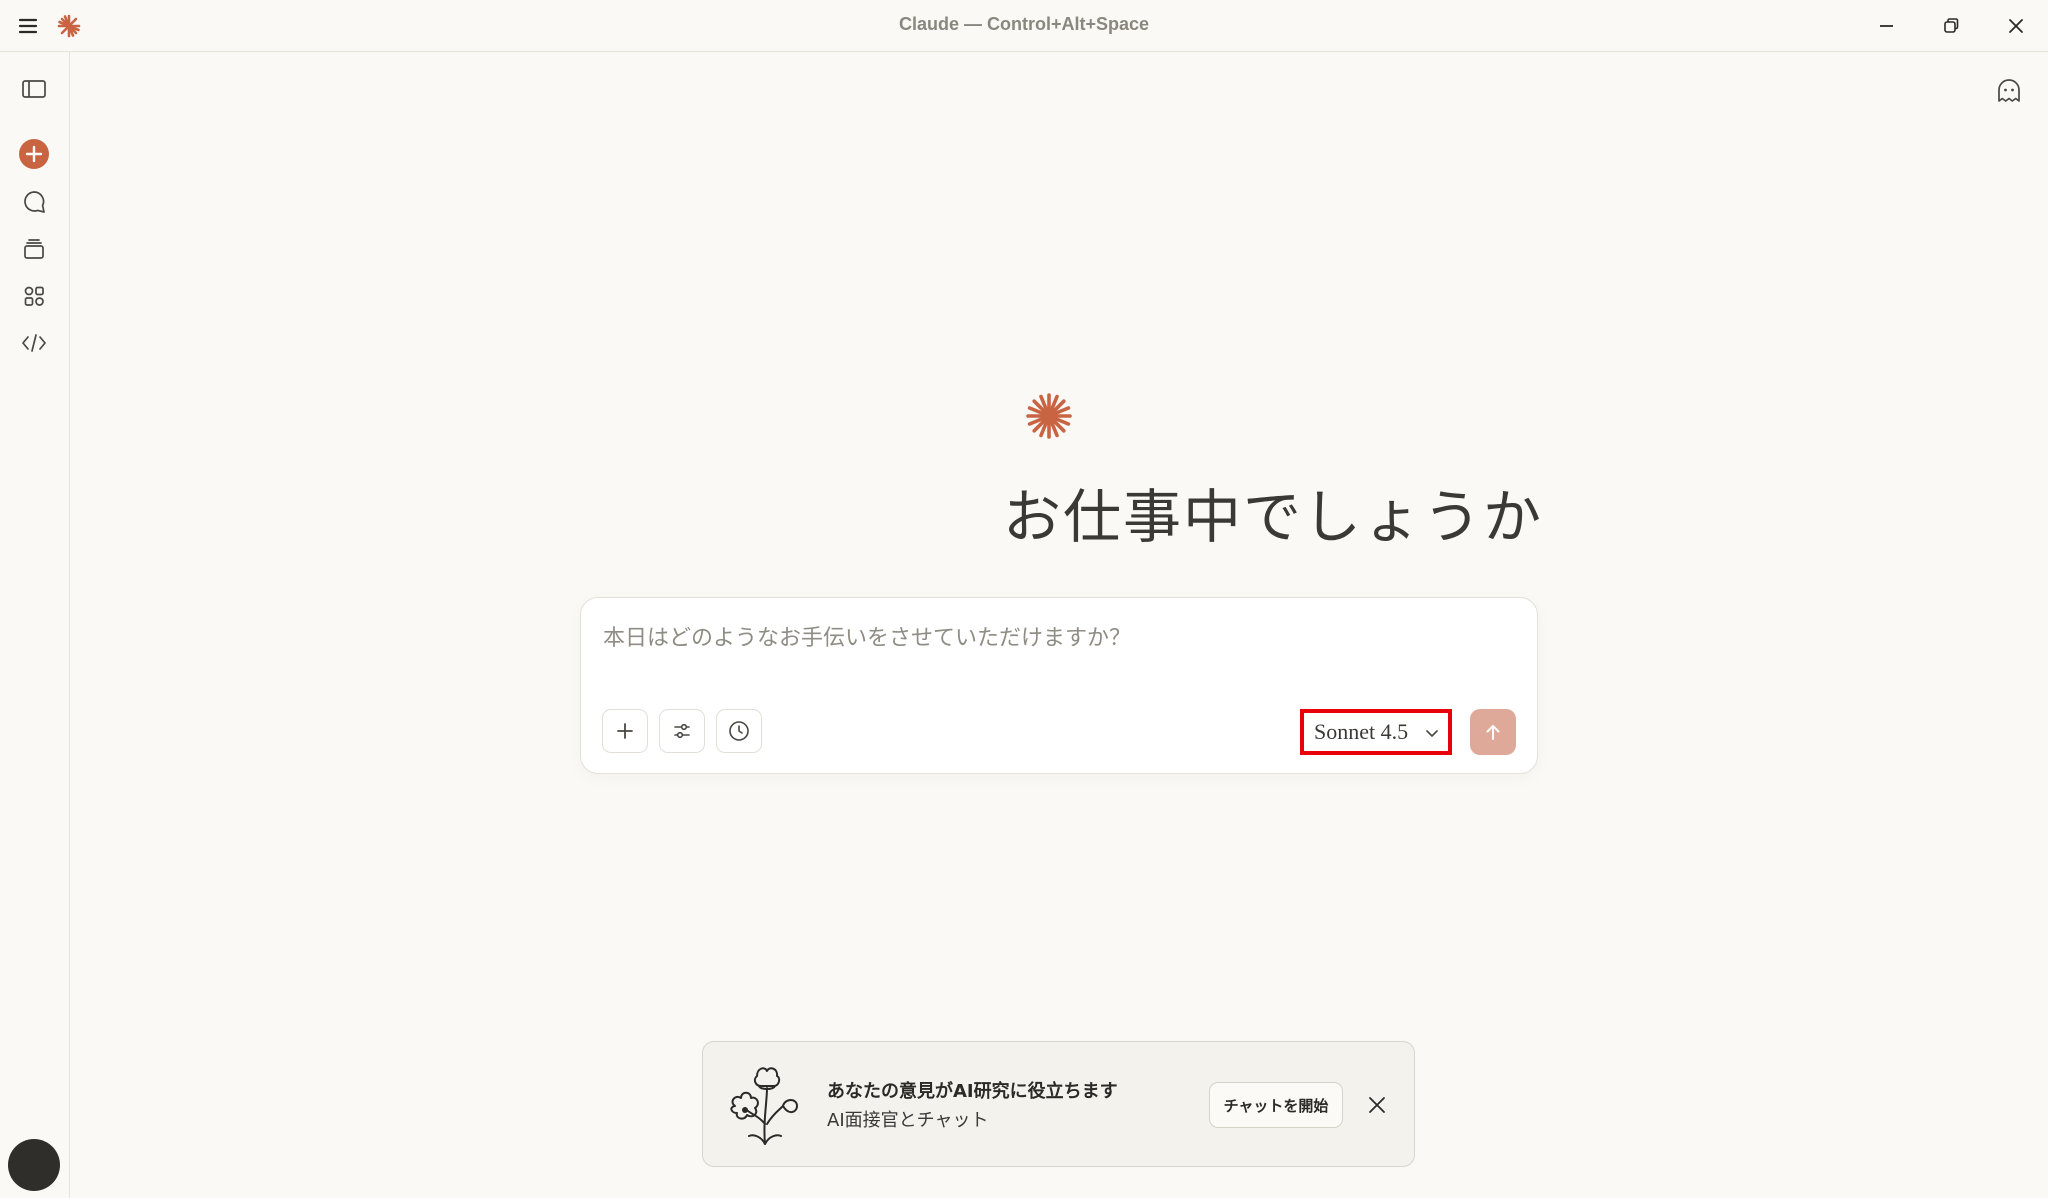 The width and height of the screenshot is (2048, 1198). I want to click on flower-illustration-icon, so click(765, 1105).